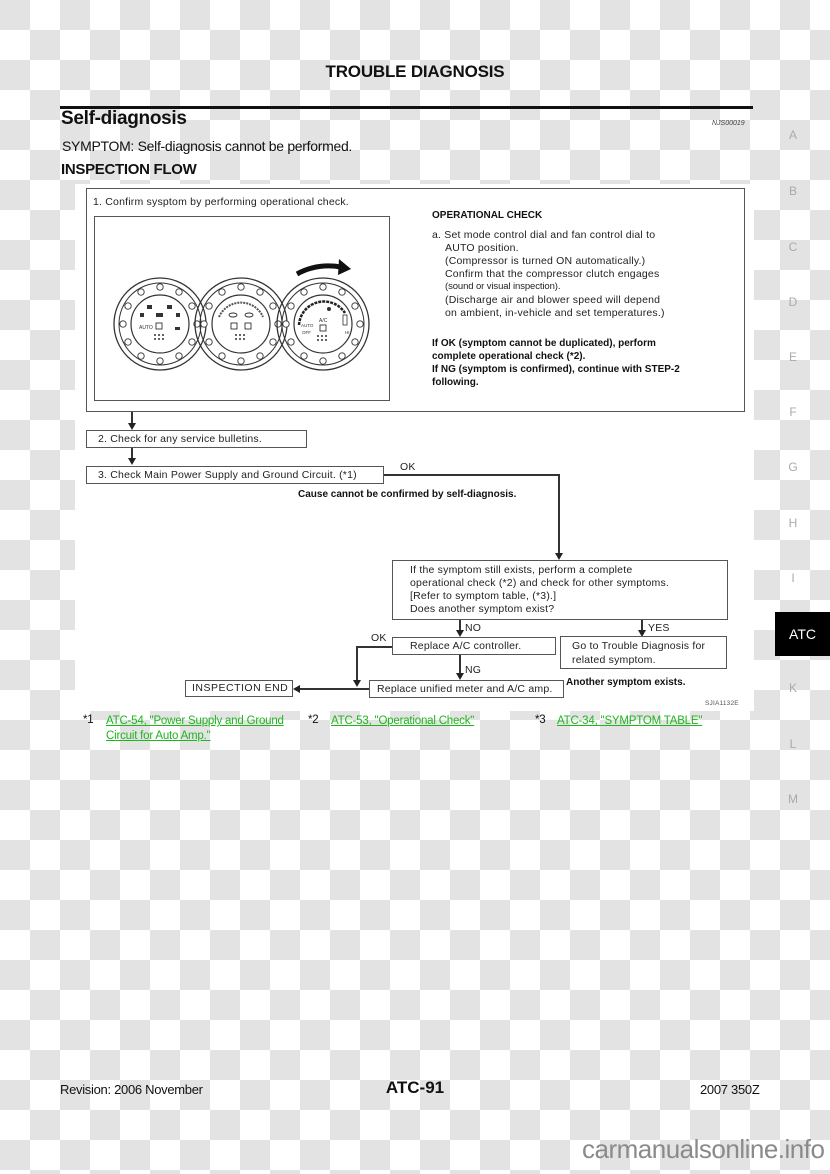 The image size is (830, 1174). Describe the element at coordinates (146, 328) in the screenshot. I see `auto-label: AUTO` at that location.